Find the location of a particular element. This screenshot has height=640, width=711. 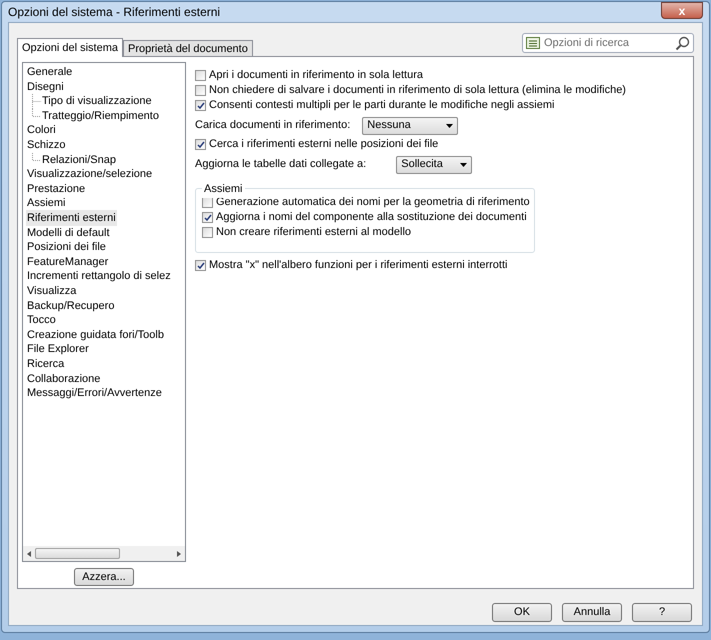

dialog-button: OK is located at coordinates (522, 612).